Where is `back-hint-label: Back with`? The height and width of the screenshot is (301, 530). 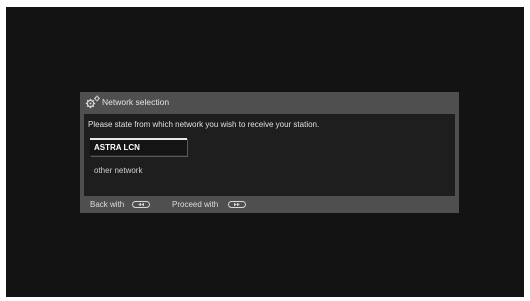 back-hint-label: Back with is located at coordinates (107, 204).